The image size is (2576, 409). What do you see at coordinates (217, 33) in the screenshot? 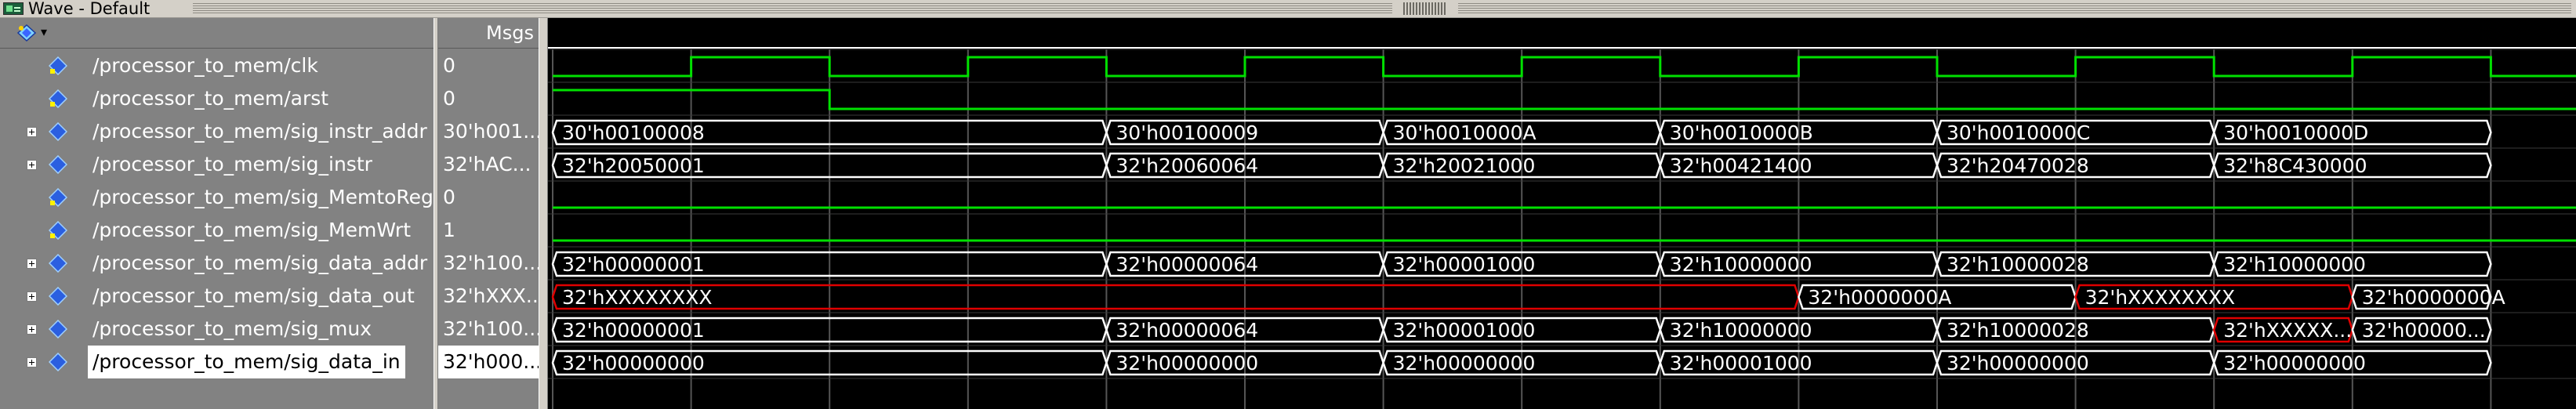
I see `name-pane-header: ▾` at bounding box center [217, 33].